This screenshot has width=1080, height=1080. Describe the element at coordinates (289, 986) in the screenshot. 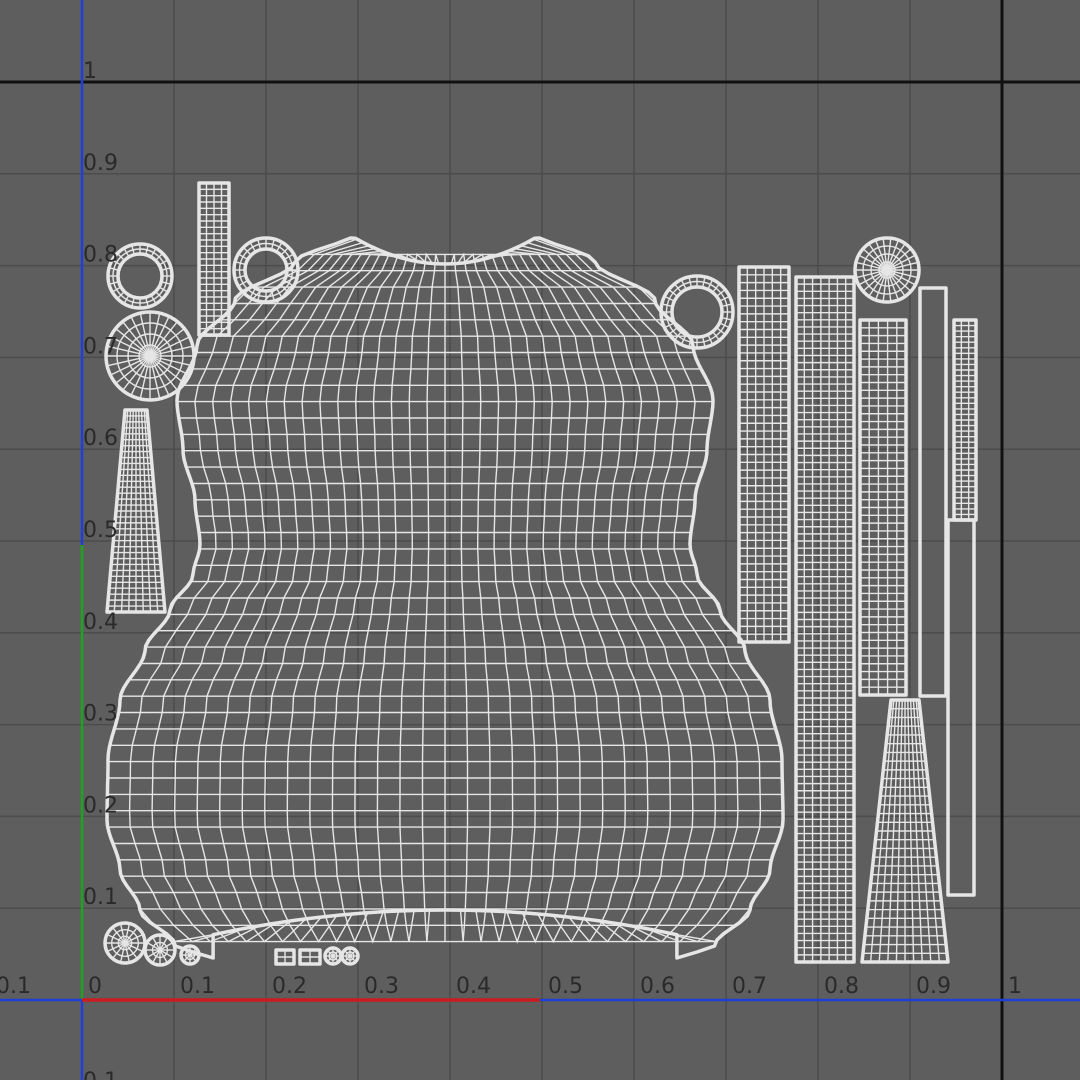

I see `u-tick-label: 0.2` at that location.